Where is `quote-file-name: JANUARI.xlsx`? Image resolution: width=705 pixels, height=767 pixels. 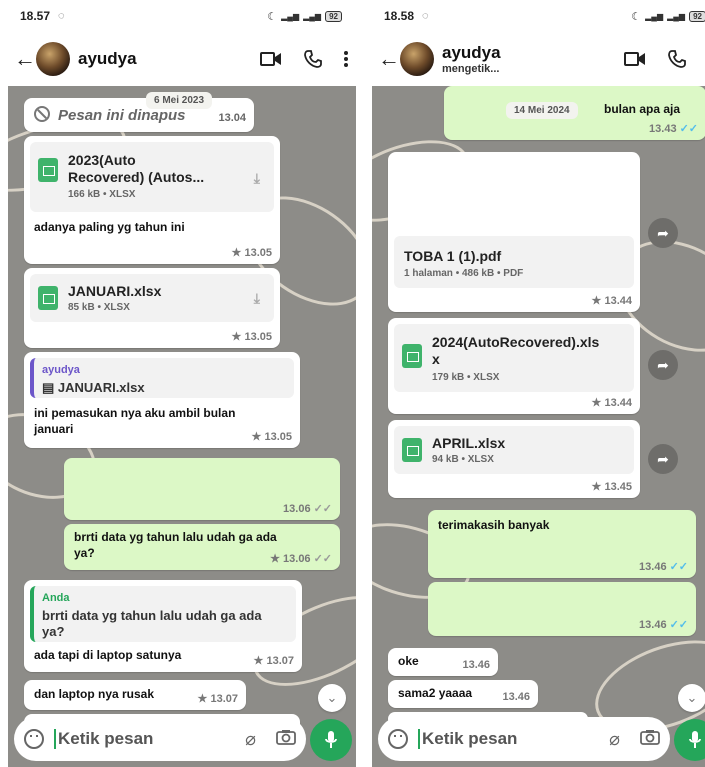
quote-file-name: JANUARI.xlsx is located at coordinates (101, 387).